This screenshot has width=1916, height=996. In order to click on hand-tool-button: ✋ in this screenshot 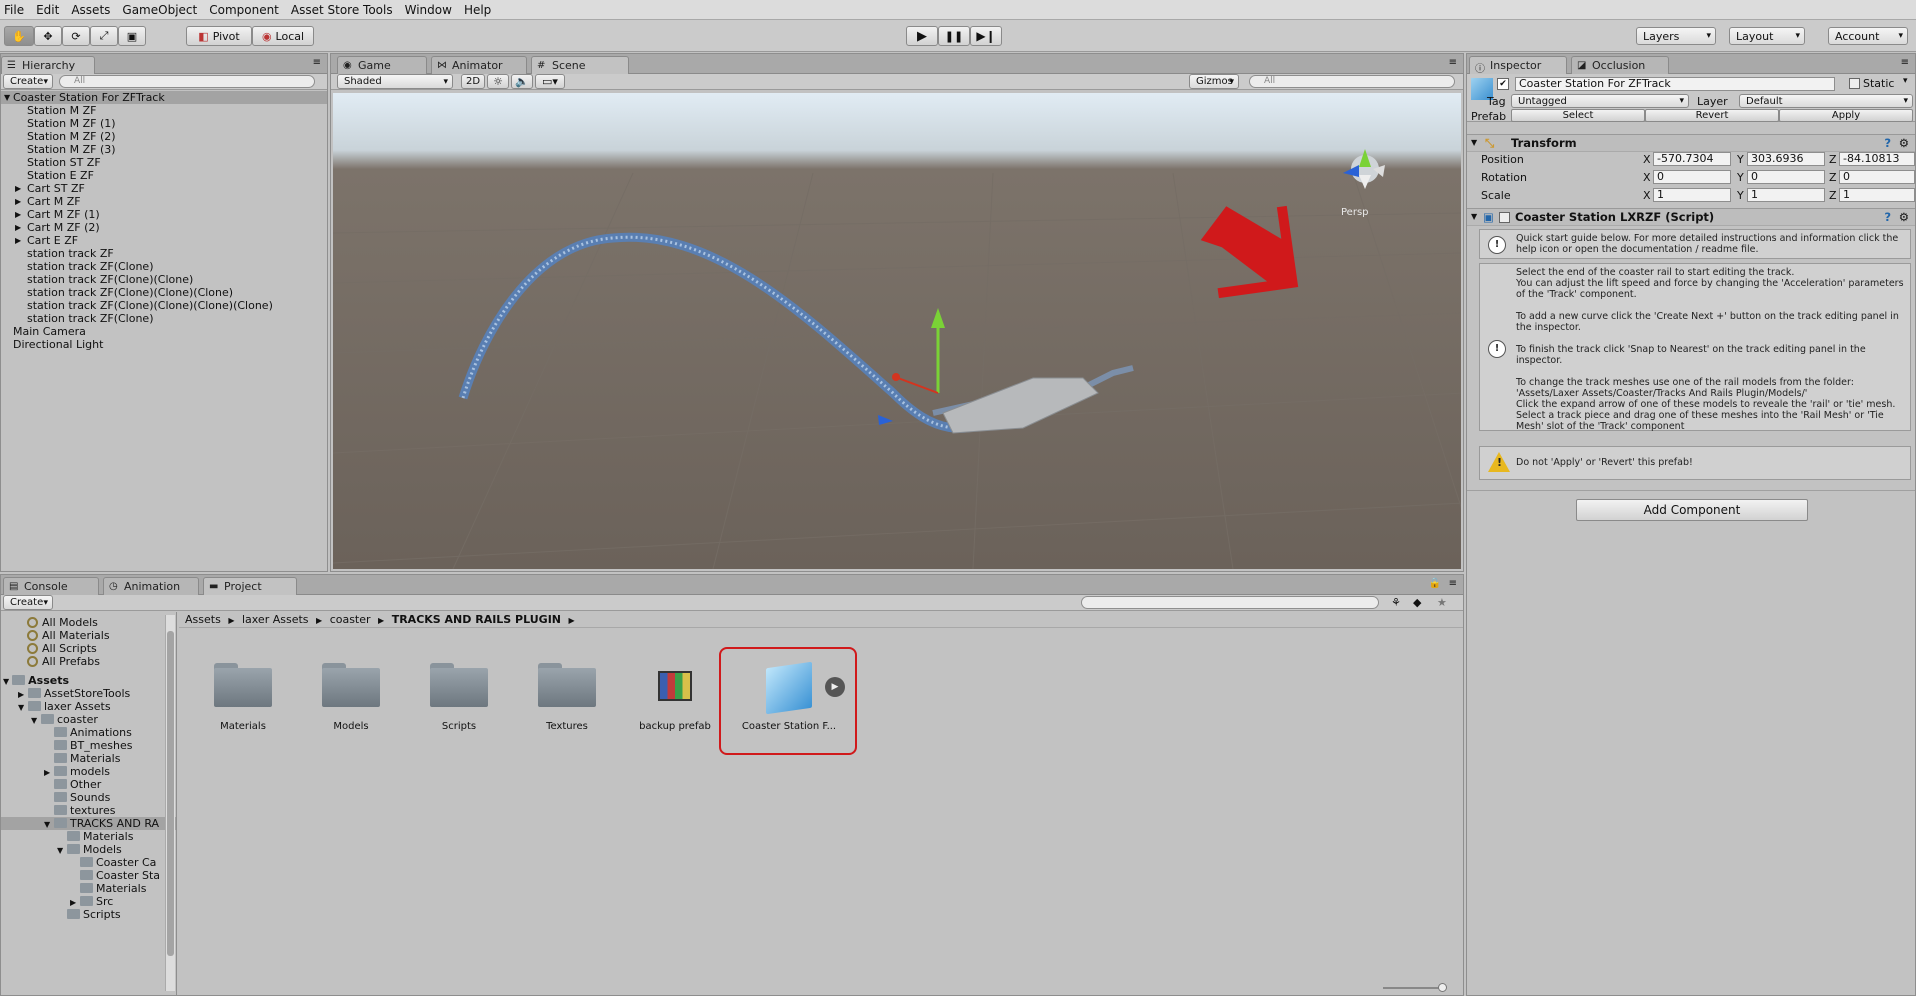, I will do `click(19, 36)`.